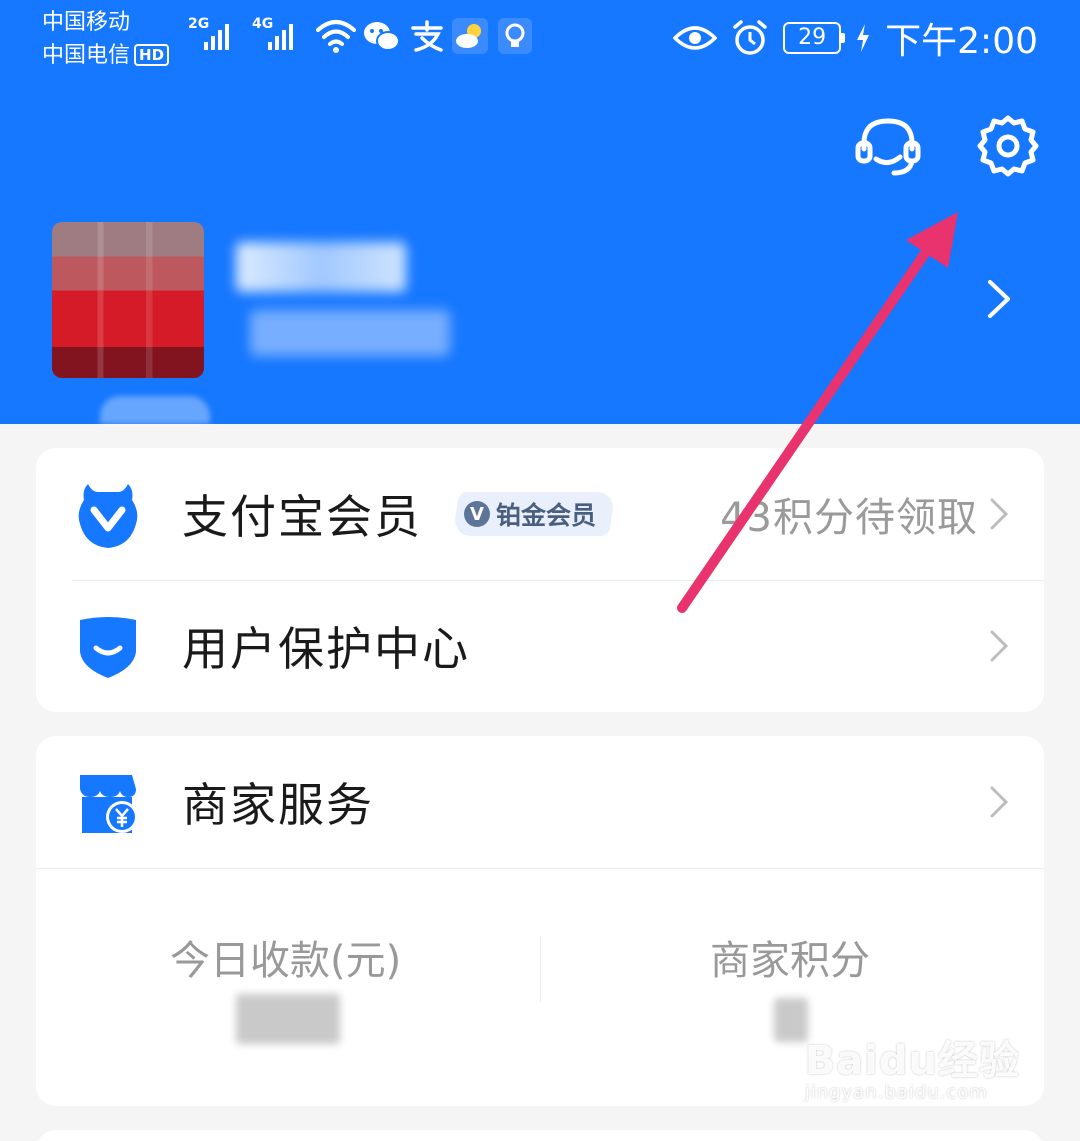 The height and width of the screenshot is (1141, 1080). What do you see at coordinates (540, 802) in the screenshot?
I see `merchant-row: 商家服务` at bounding box center [540, 802].